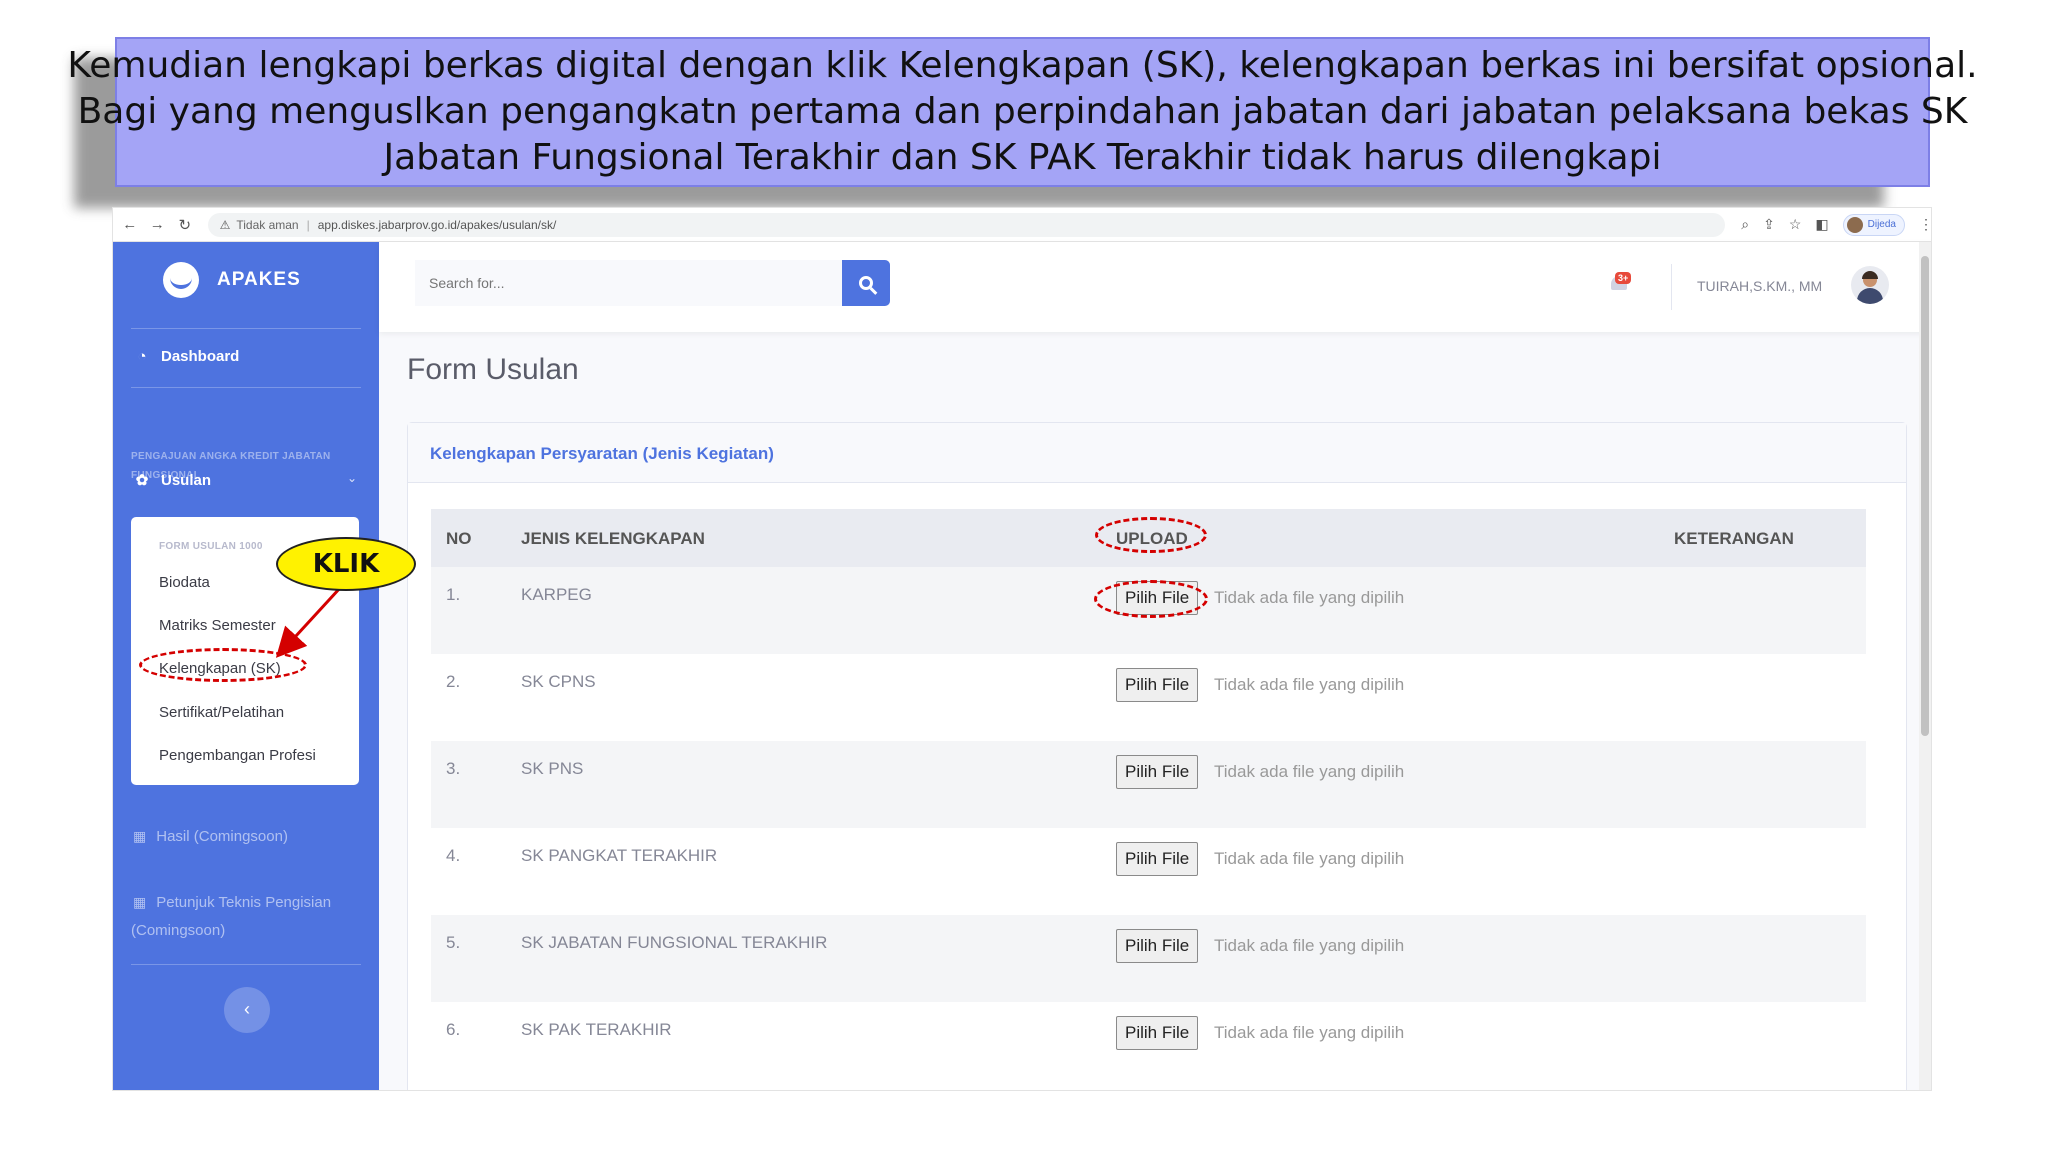  Describe the element at coordinates (247, 1010) in the screenshot. I see `sidebar-toggle-button: ‹` at that location.